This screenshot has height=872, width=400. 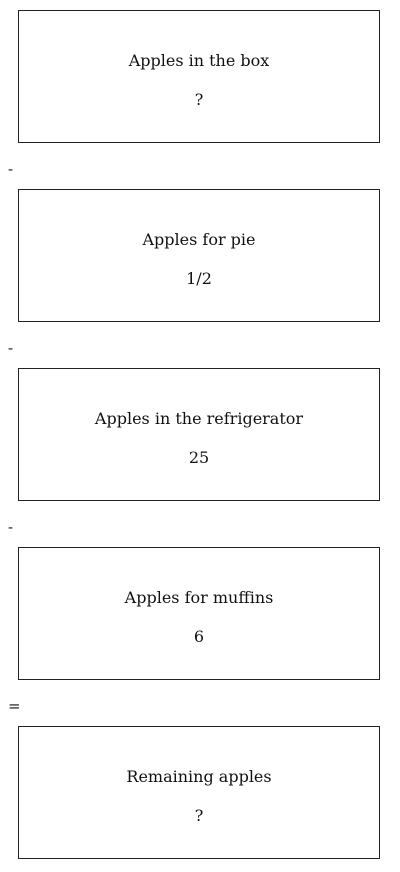 What do you see at coordinates (14, 706) in the screenshot?
I see `operator-equals: =` at bounding box center [14, 706].